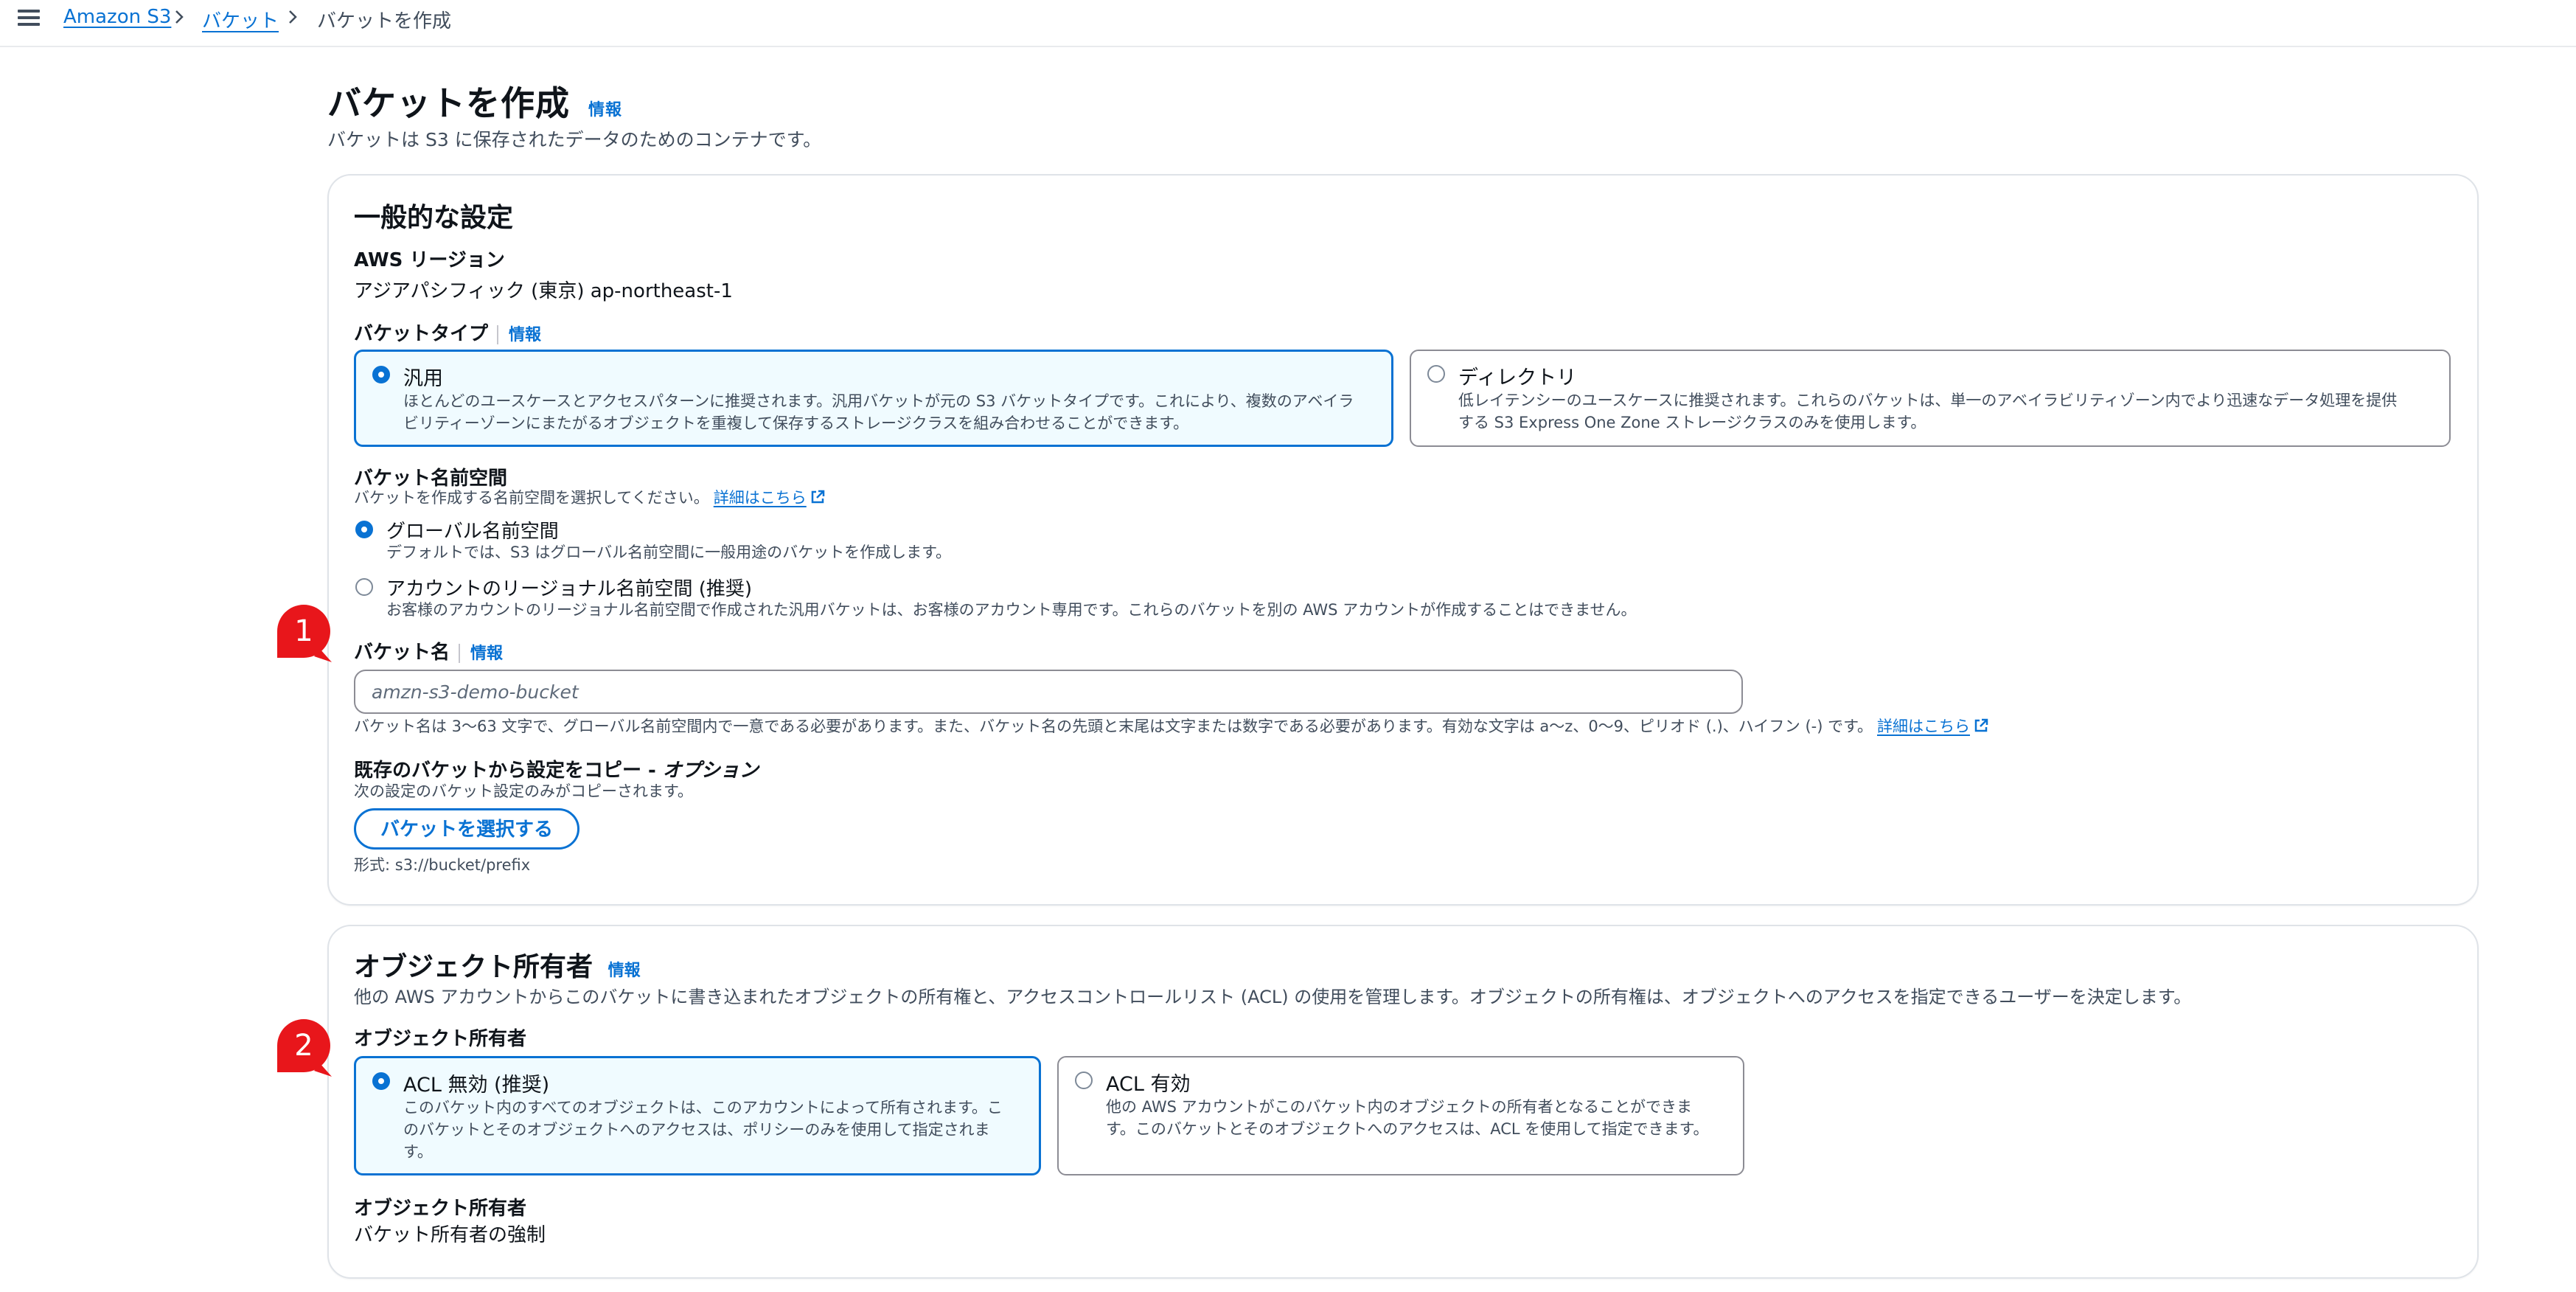 Image resolution: width=2576 pixels, height=1292 pixels. I want to click on section-heading: オブジェクト所有者 情報, so click(498, 964).